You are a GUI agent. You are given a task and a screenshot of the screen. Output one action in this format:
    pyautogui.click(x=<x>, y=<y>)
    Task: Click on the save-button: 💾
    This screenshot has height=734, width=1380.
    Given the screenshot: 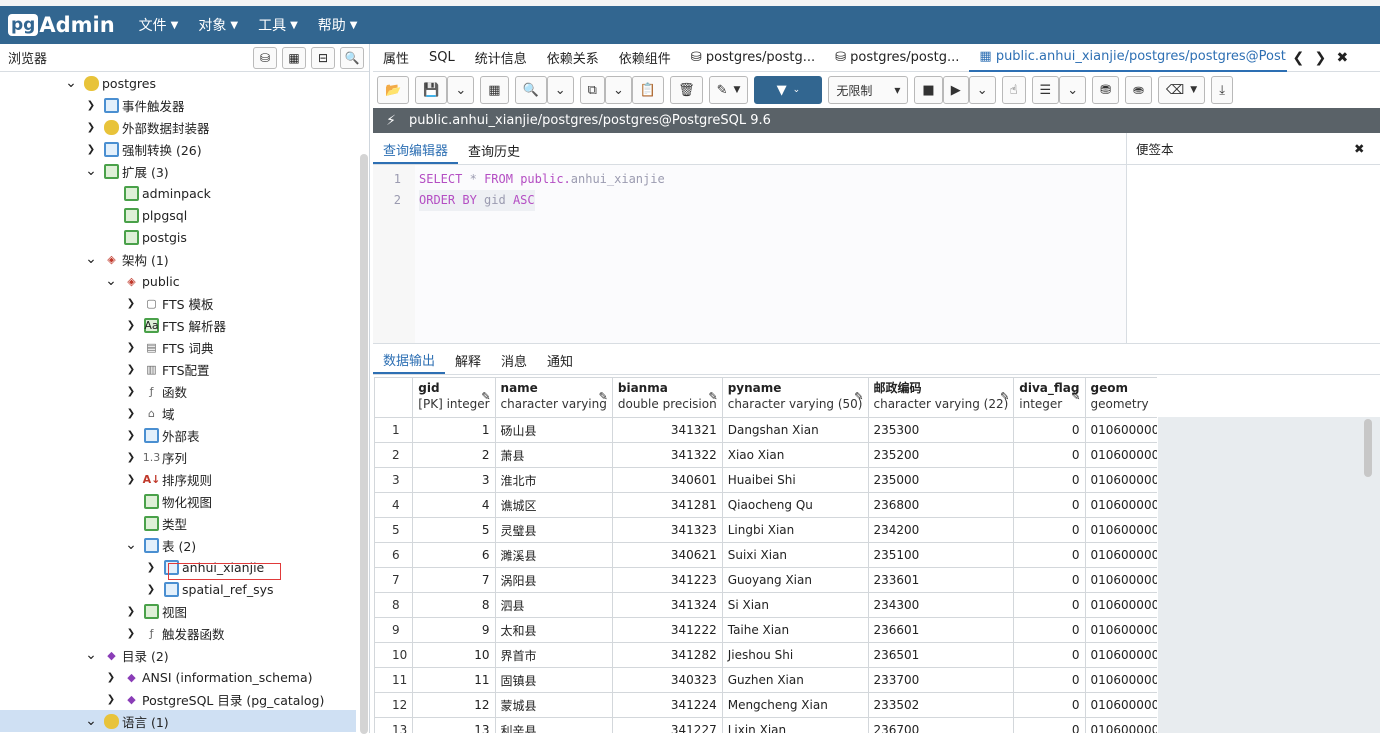 What is the action you would take?
    pyautogui.click(x=431, y=90)
    